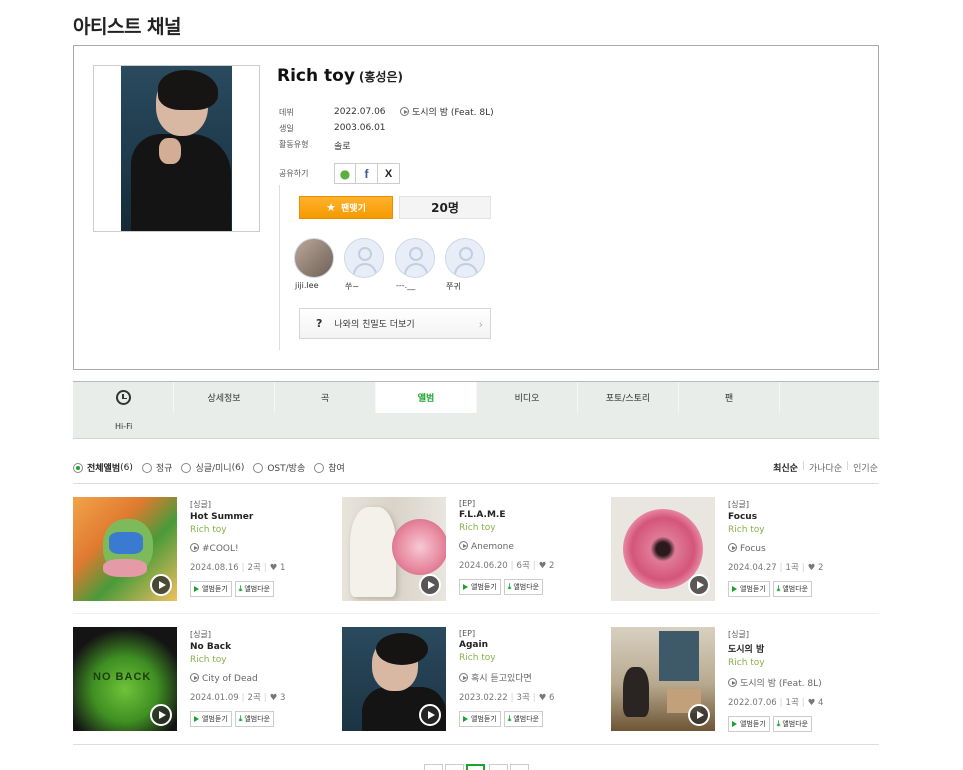  I want to click on birth-label: 생일, so click(286, 128).